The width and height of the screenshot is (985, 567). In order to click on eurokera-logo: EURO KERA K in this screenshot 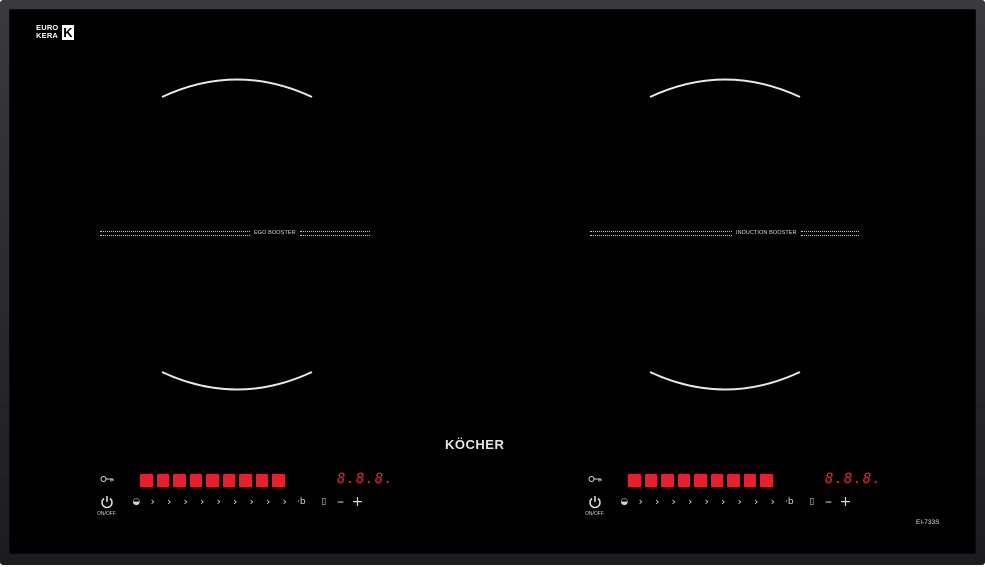, I will do `click(56, 34)`.